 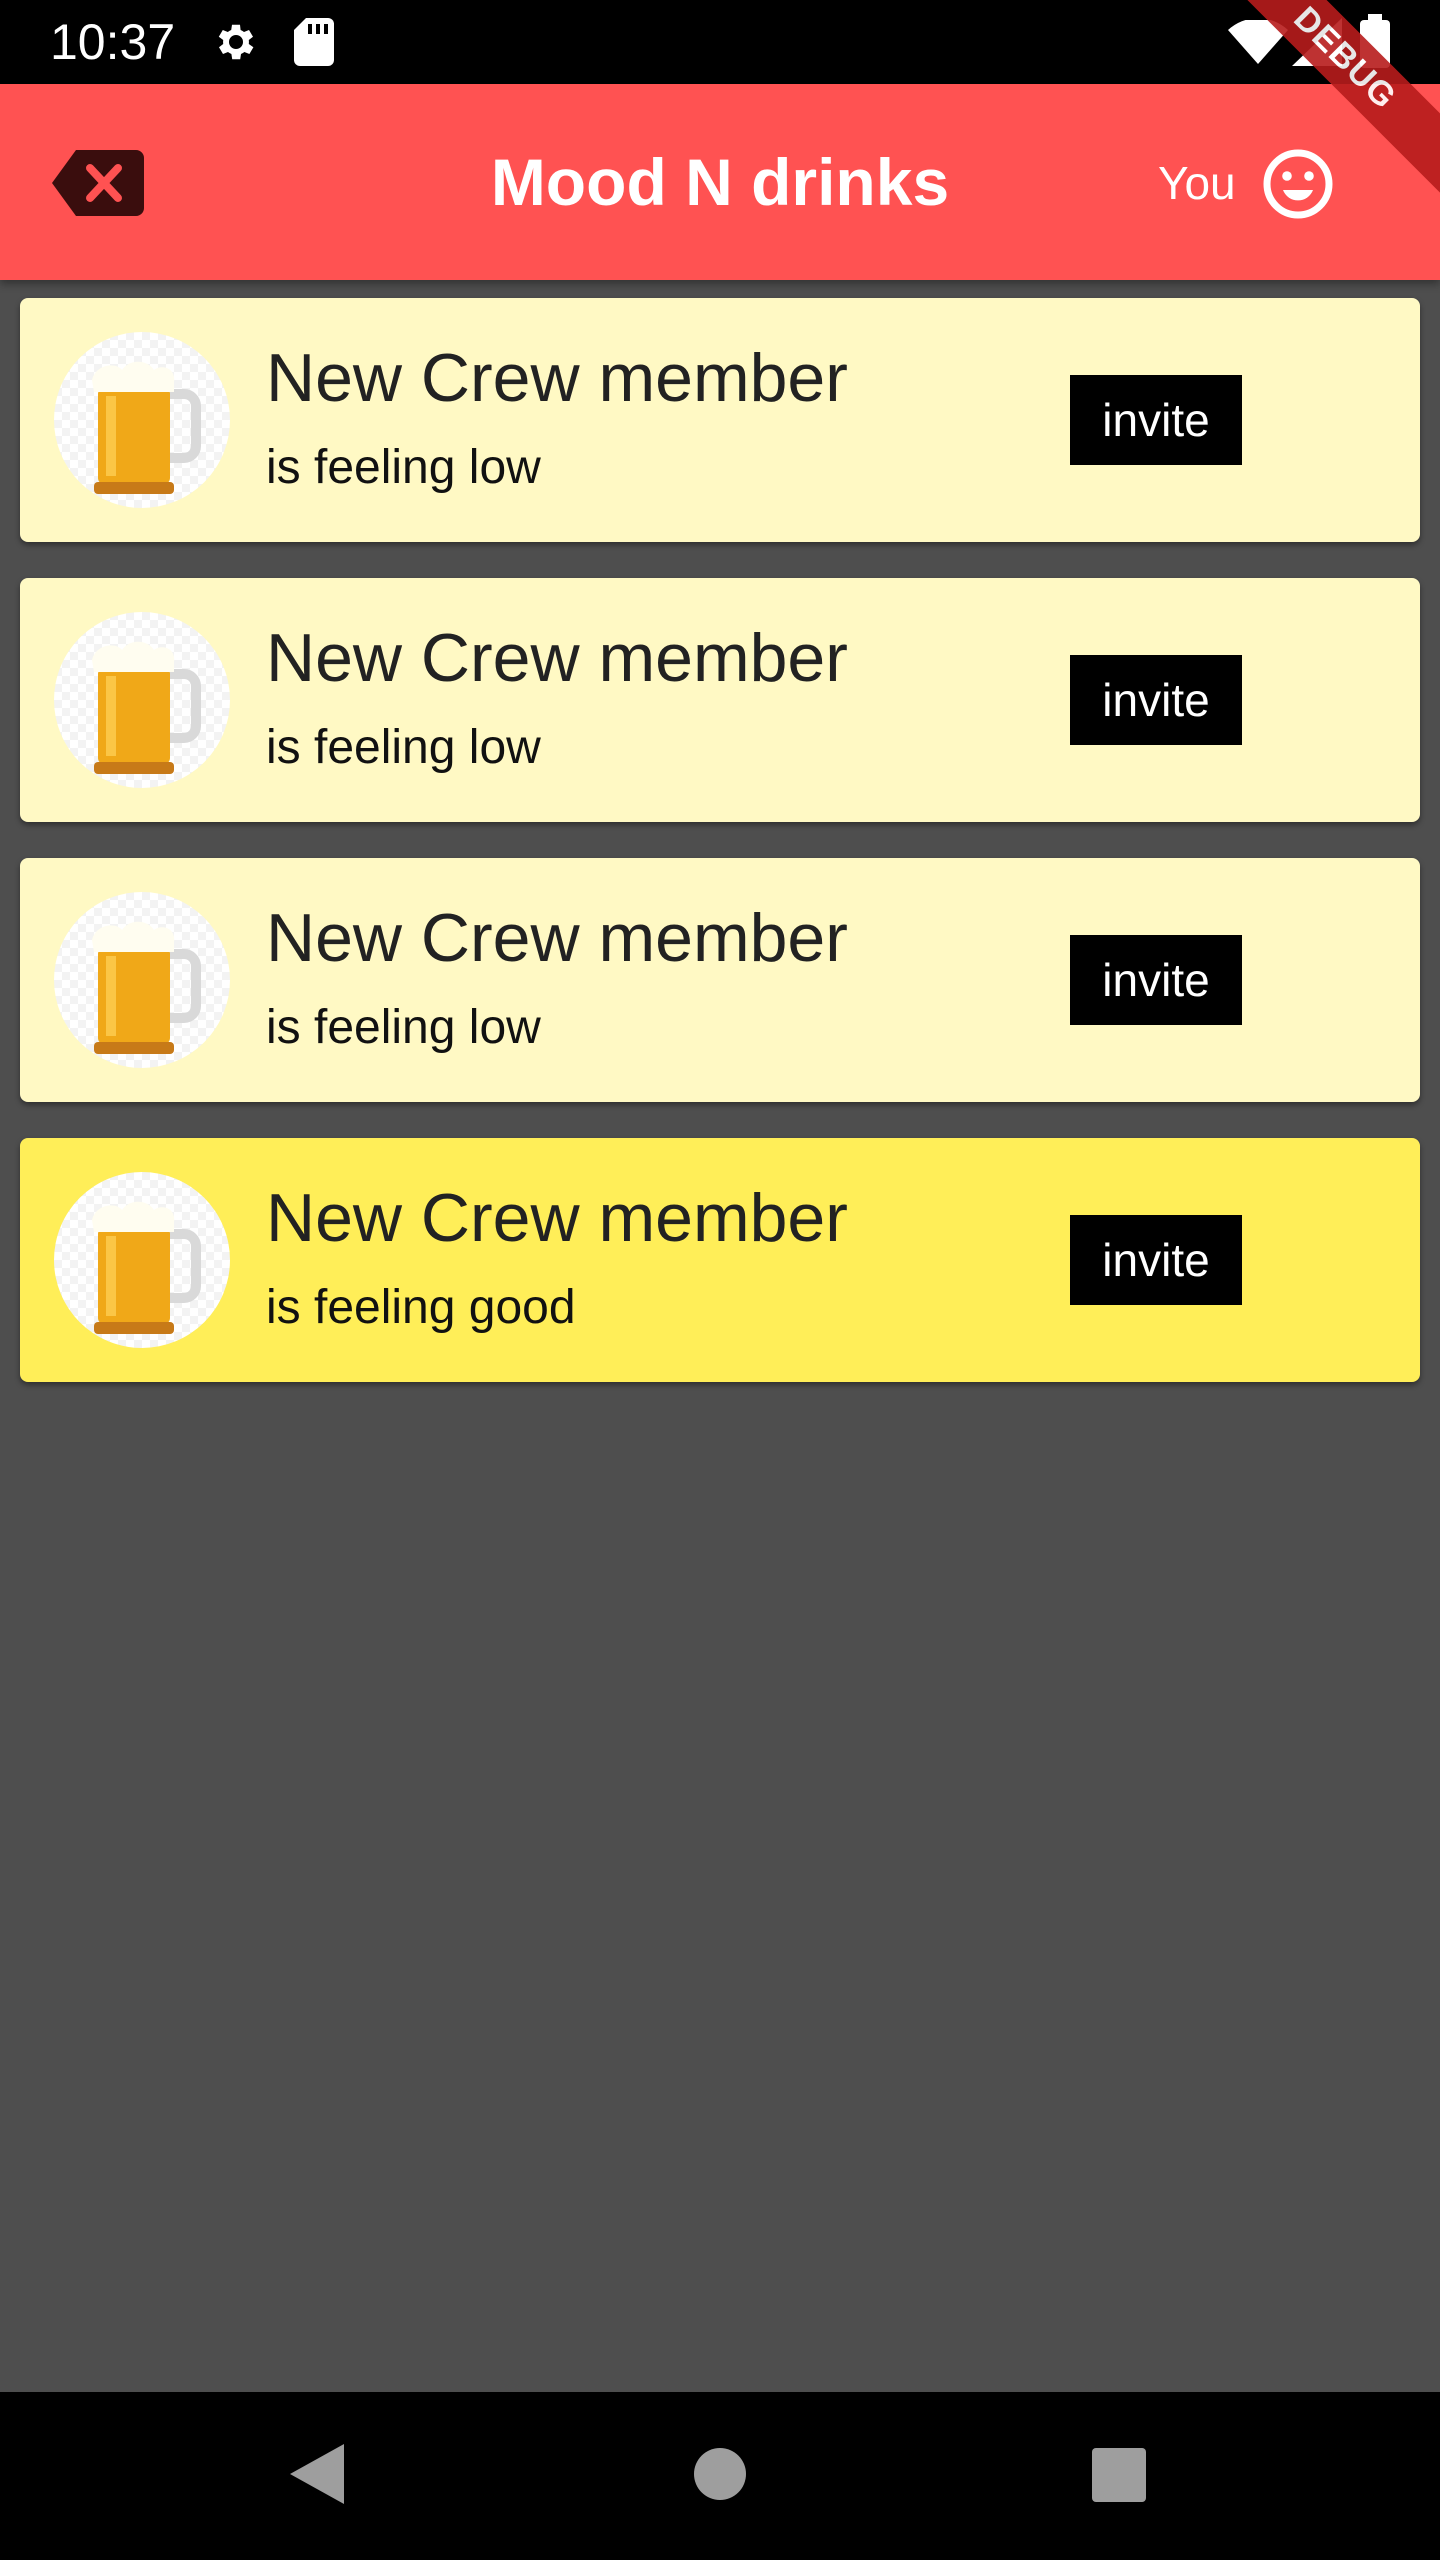 What do you see at coordinates (1197, 183) in the screenshot?
I see `you-label: You` at bounding box center [1197, 183].